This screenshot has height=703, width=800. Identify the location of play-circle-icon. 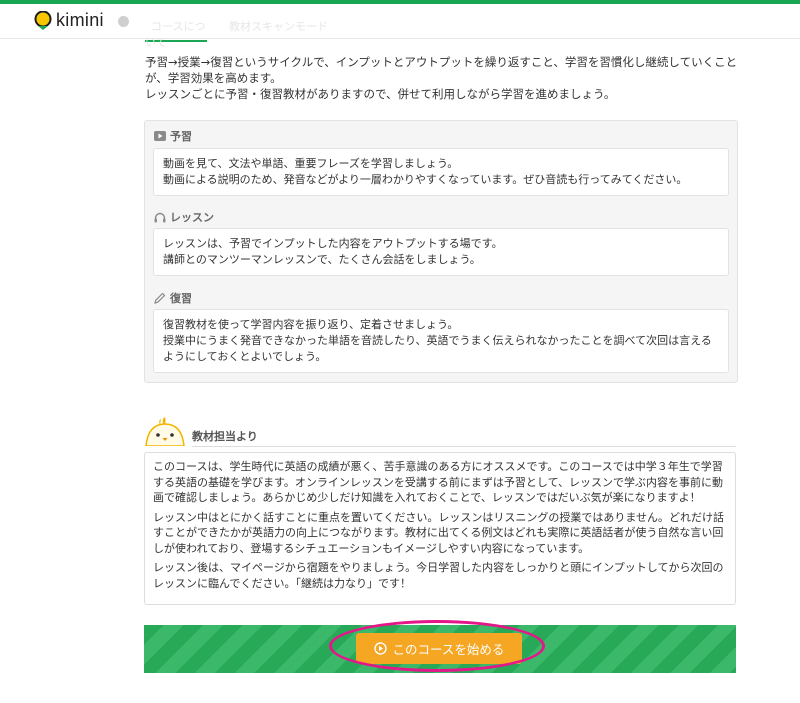
(380, 648).